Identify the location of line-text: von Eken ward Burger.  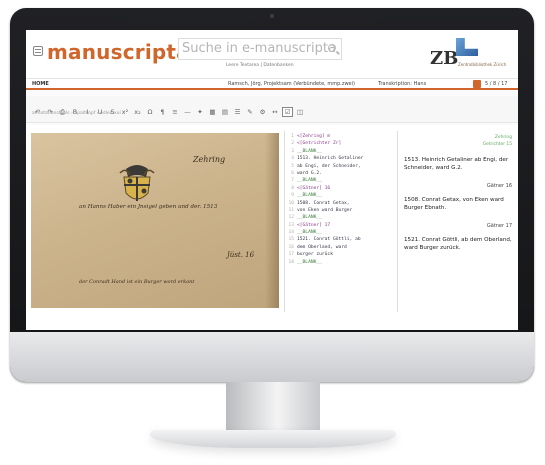
(325, 210).